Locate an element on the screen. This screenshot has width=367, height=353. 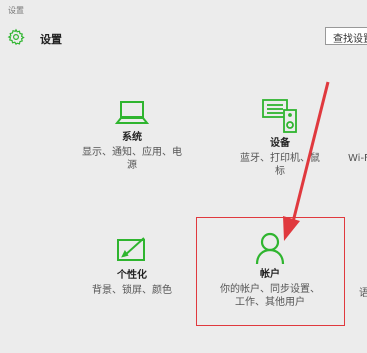
tile-devices: 设备 蓝牙、打印机、鼠标 is located at coordinates (280, 138).